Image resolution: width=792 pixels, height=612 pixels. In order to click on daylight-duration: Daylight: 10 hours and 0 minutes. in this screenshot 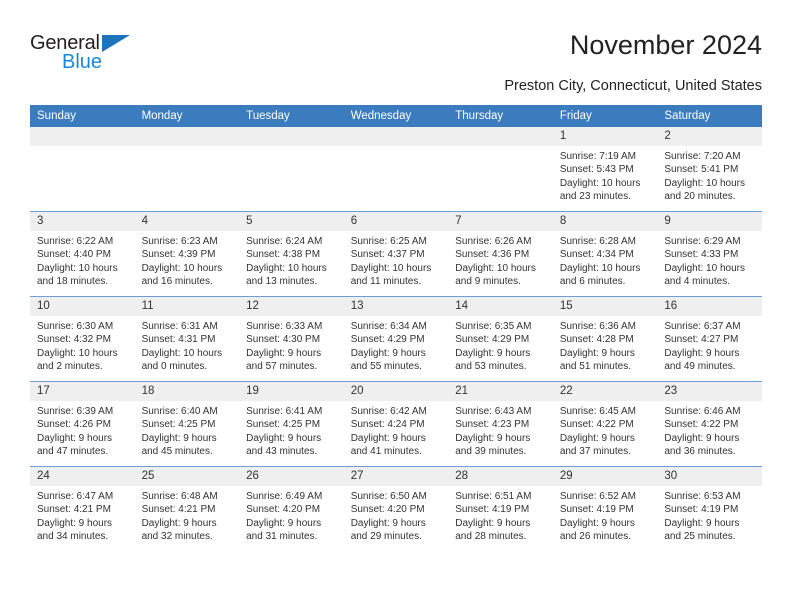, I will do `click(182, 359)`.